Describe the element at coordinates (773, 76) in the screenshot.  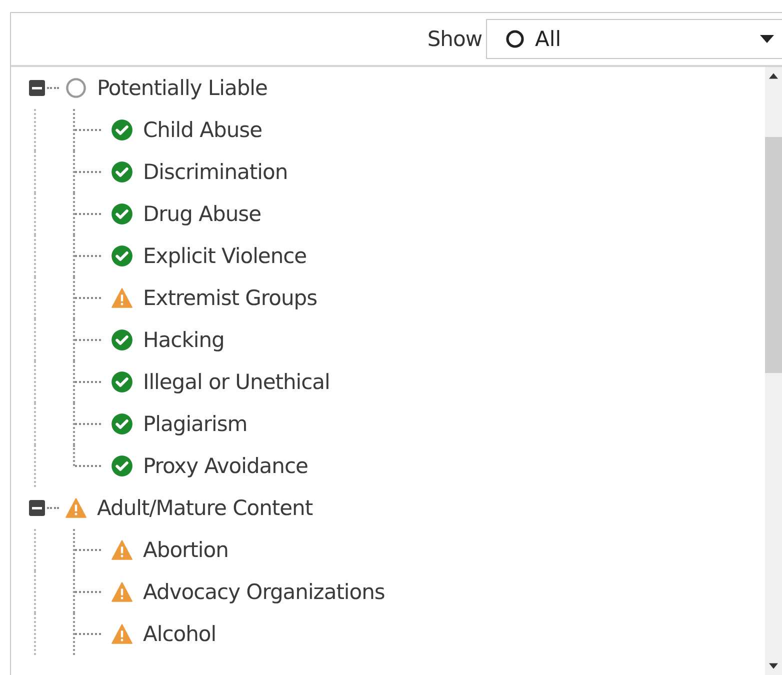
I see `scroll-up-icon` at that location.